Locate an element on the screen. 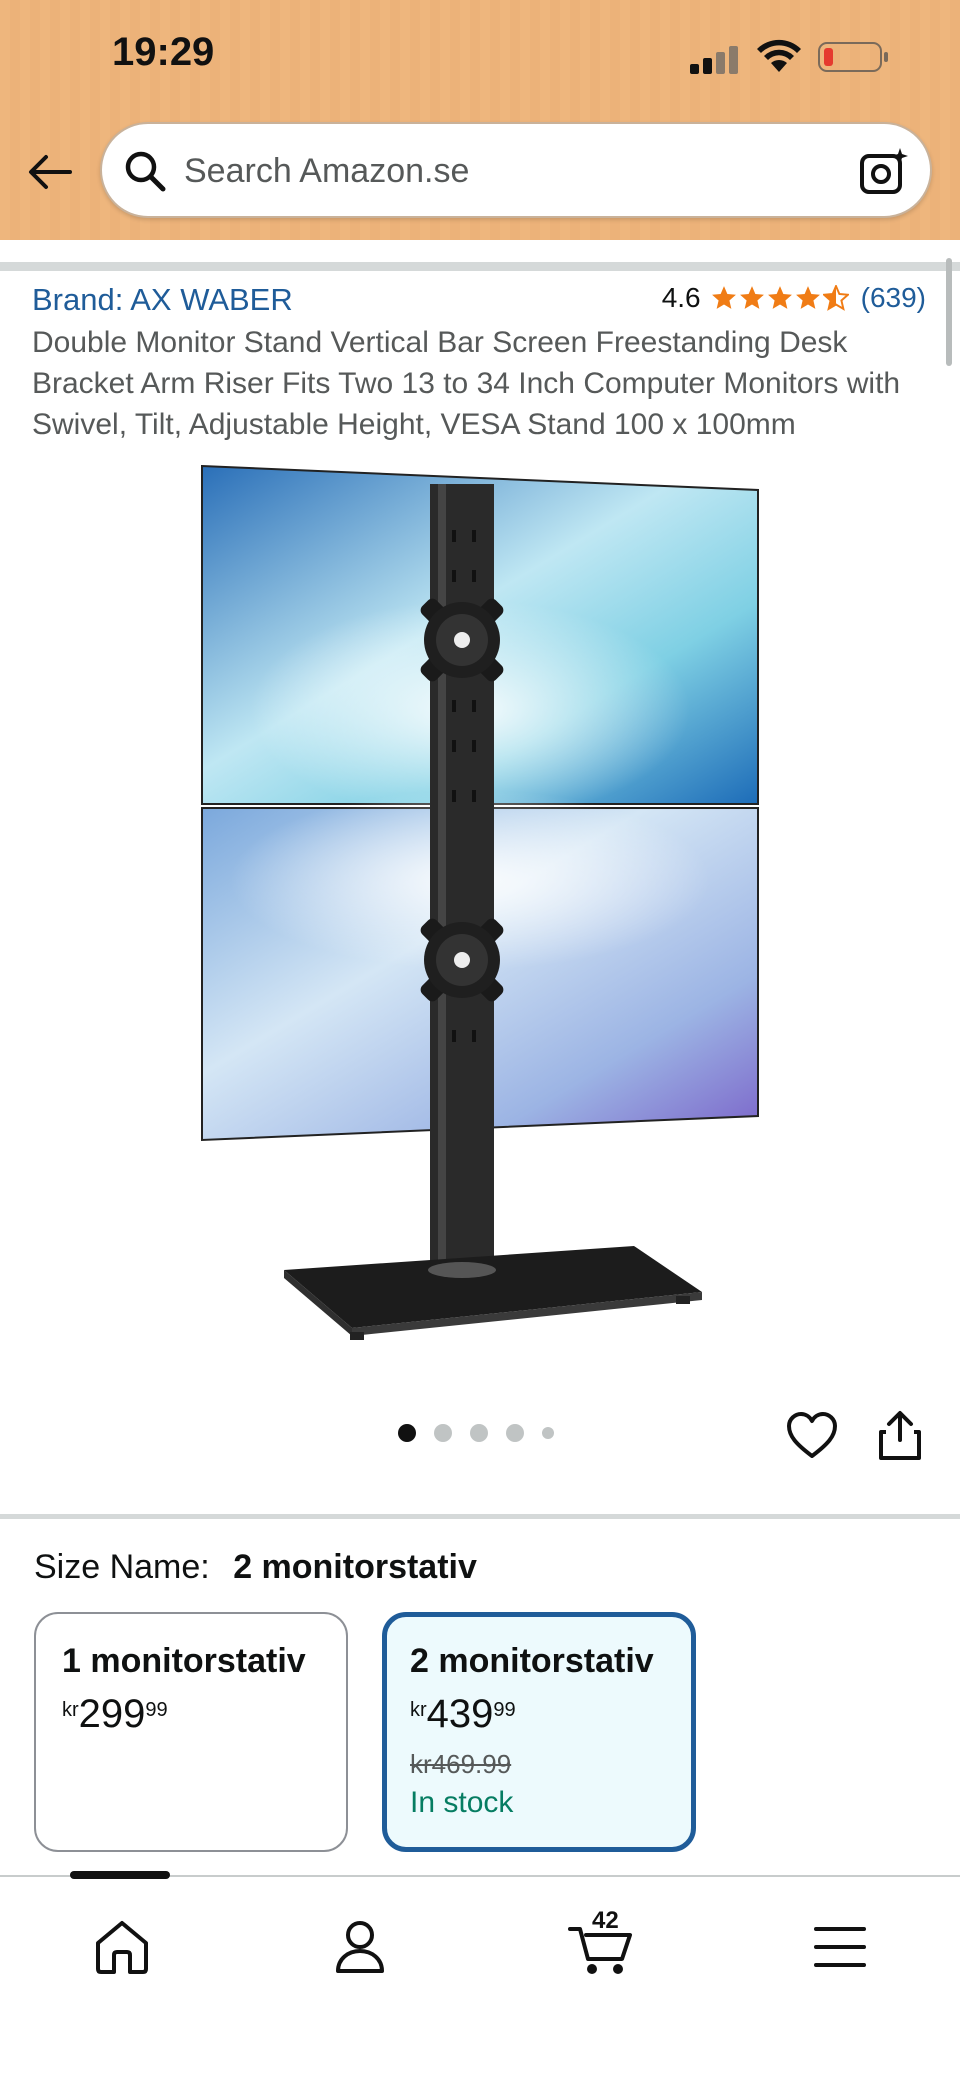 The image size is (960, 2077). cart-count-badge: 42 is located at coordinates (605, 1920).